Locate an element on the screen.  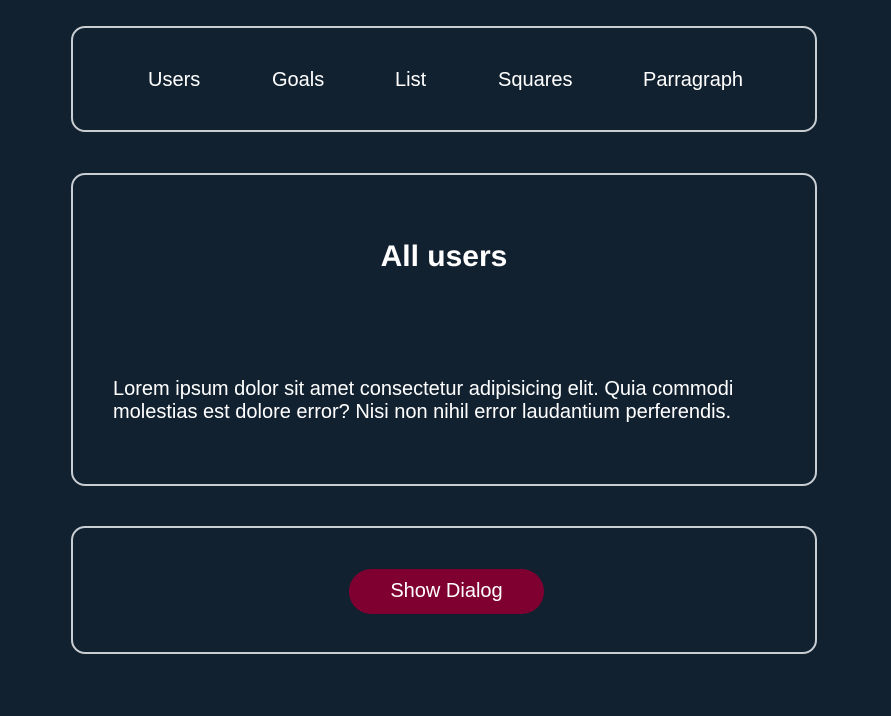
nav-card: Users Goals List Squares Parragraph is located at coordinates (444, 79).